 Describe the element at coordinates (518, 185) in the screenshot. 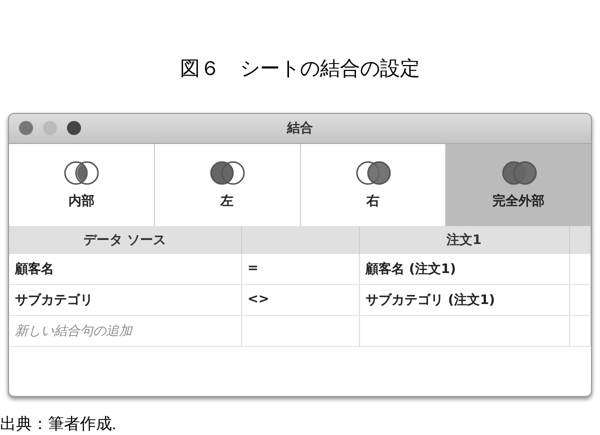

I see `join-type-button: 完全外部` at that location.